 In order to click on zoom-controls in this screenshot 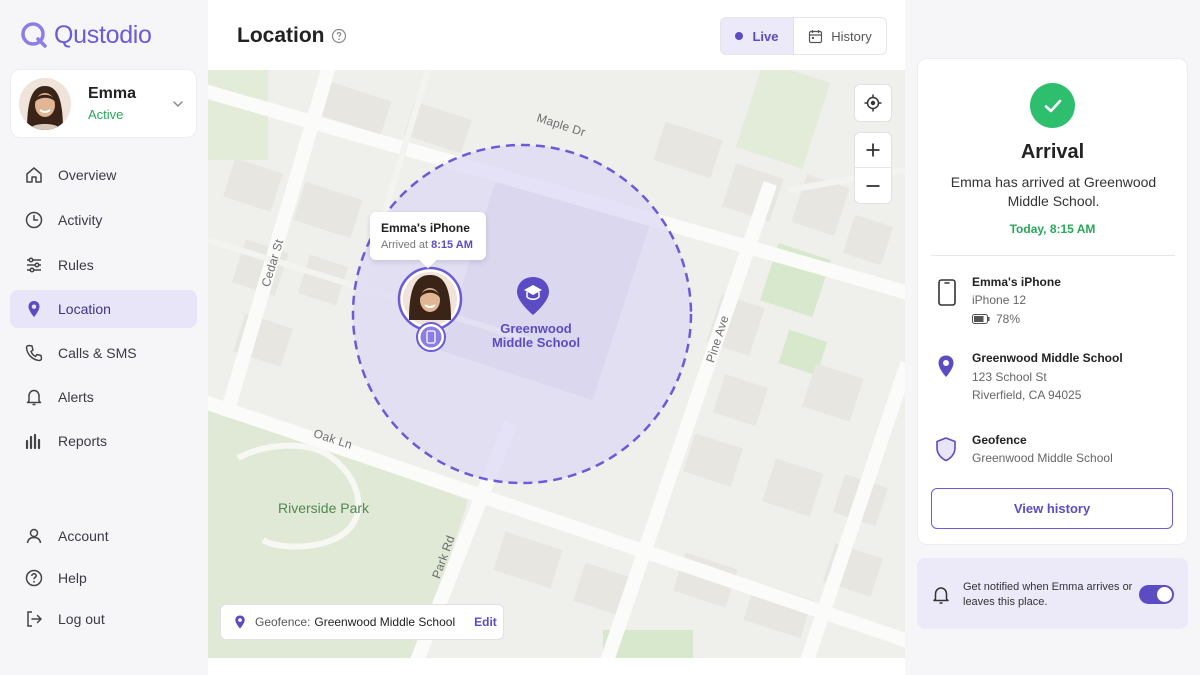, I will do `click(873, 168)`.